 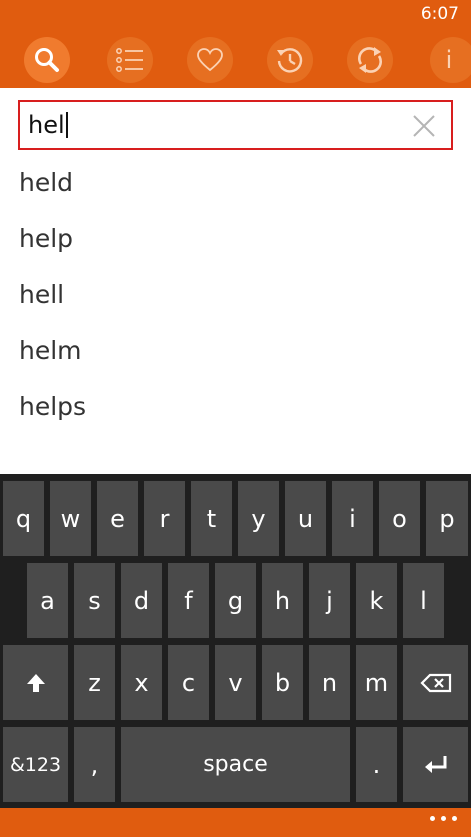 I want to click on key-p: p, so click(x=447, y=518).